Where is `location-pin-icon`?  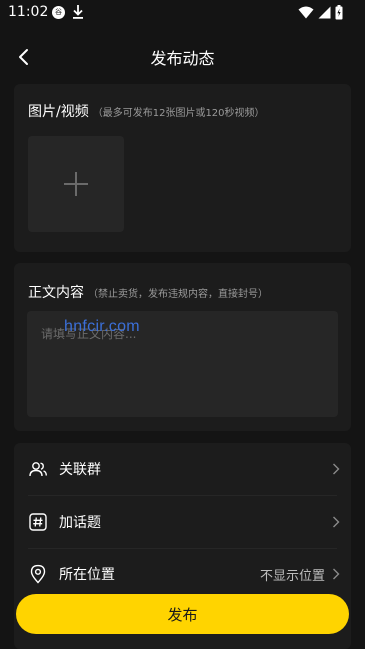 location-pin-icon is located at coordinates (38, 574).